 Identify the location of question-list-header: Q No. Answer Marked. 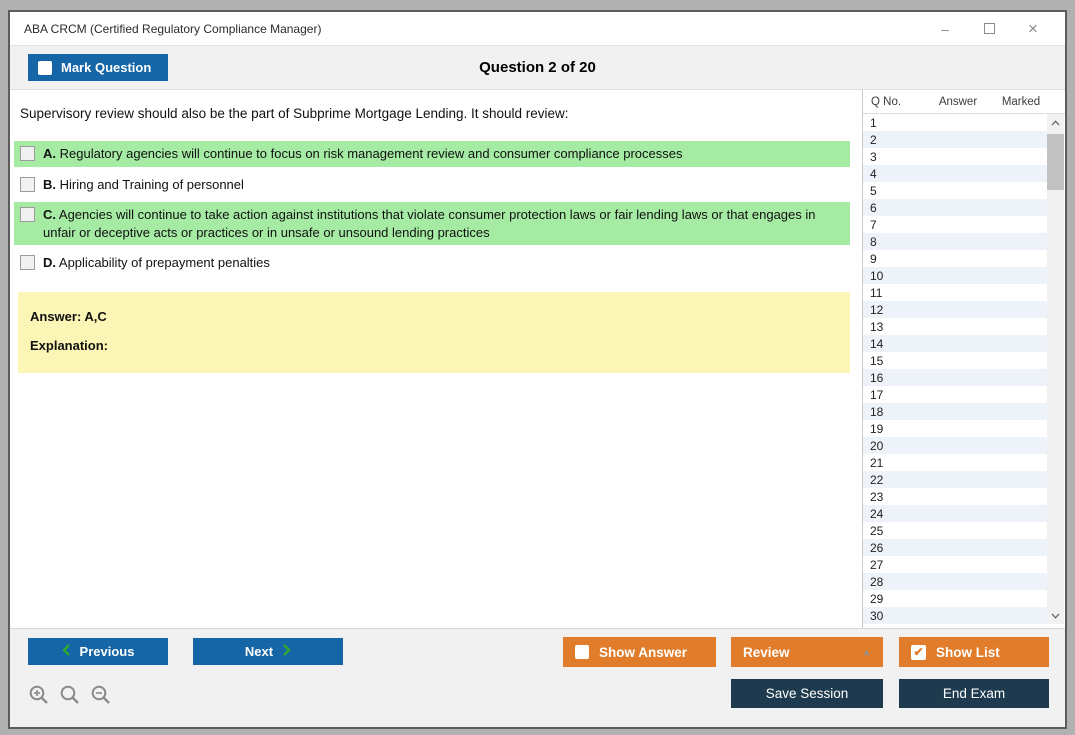
(964, 102).